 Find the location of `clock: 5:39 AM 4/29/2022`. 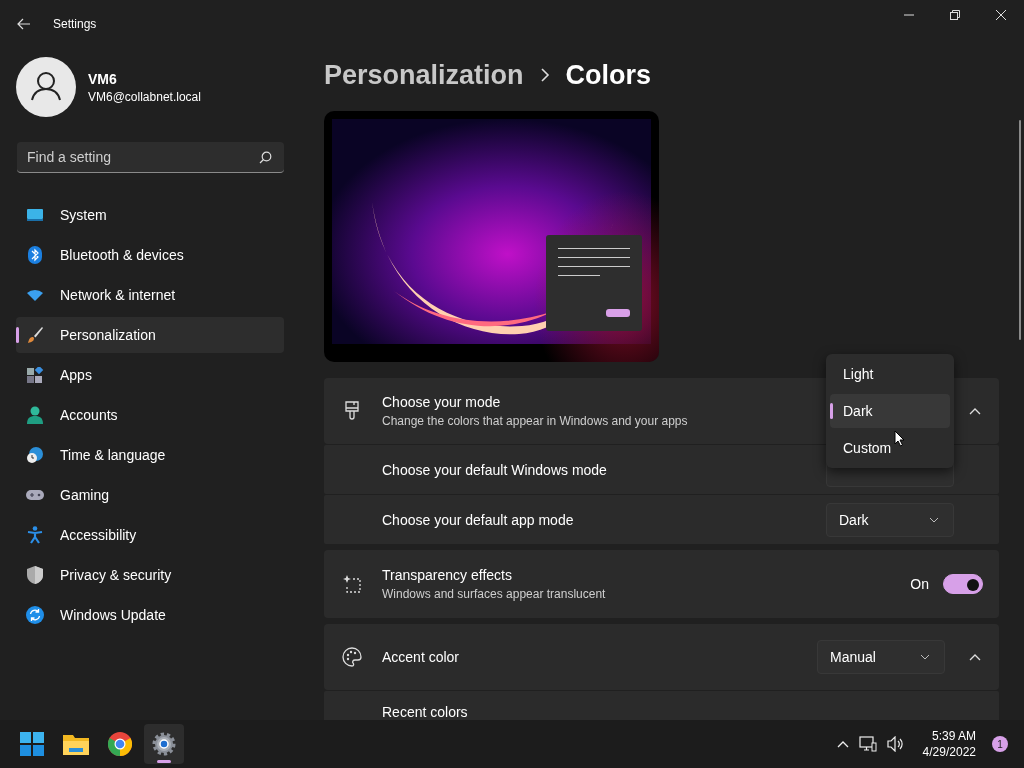

clock: 5:39 AM 4/29/2022 is located at coordinates (949, 744).